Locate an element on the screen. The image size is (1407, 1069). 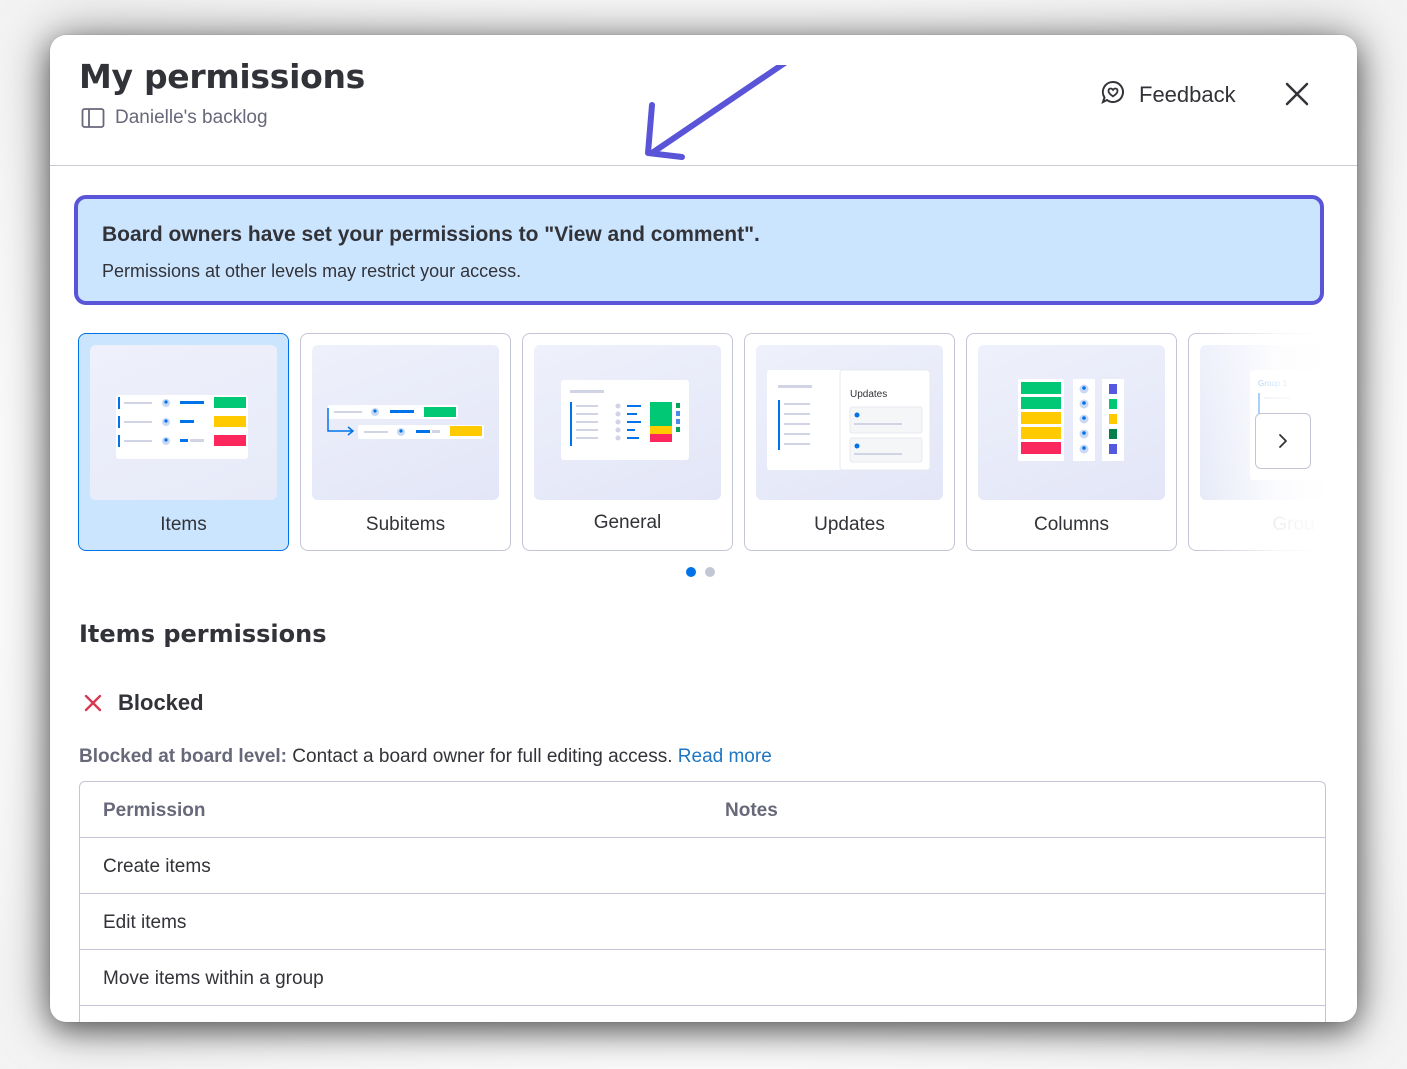
category-card-items: Items is located at coordinates (183, 442).